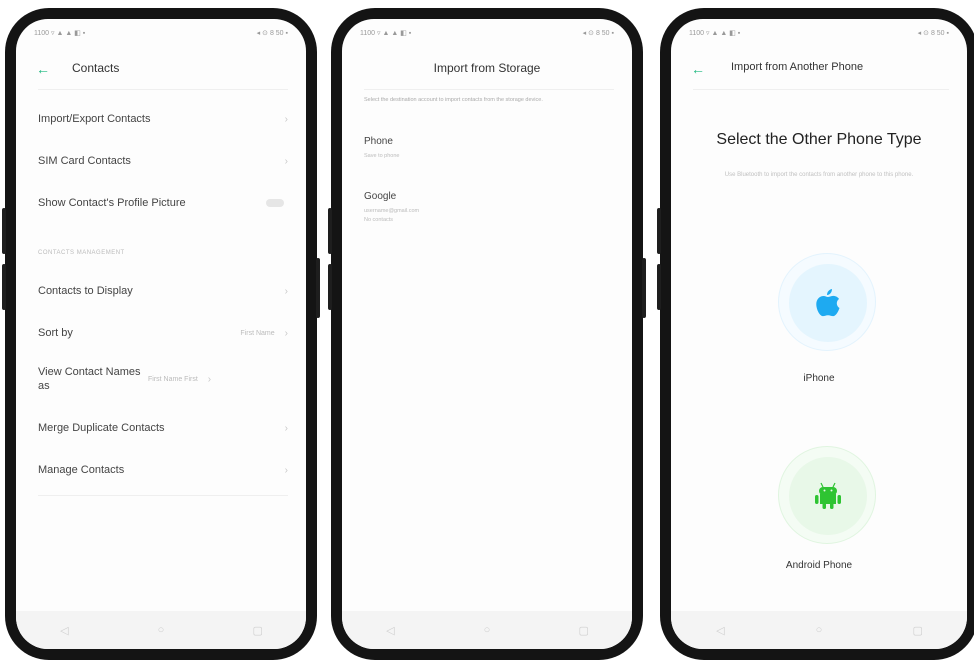 The height and width of the screenshot is (666, 974). What do you see at coordinates (89, 379) in the screenshot?
I see `row-label: View Contact Names as` at bounding box center [89, 379].